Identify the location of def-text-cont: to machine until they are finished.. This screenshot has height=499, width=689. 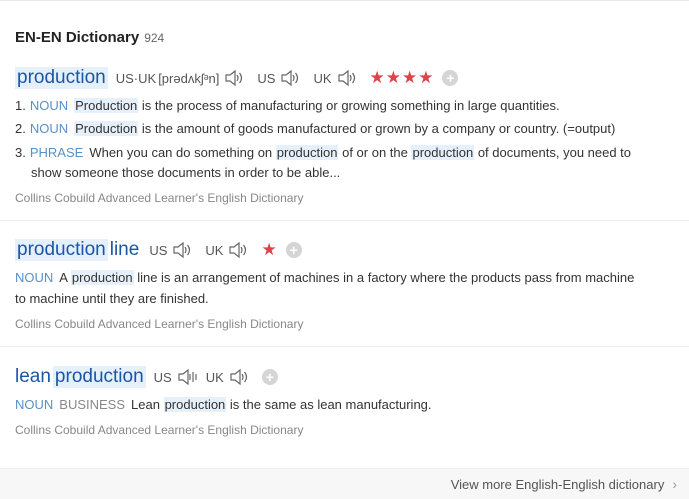
(112, 298).